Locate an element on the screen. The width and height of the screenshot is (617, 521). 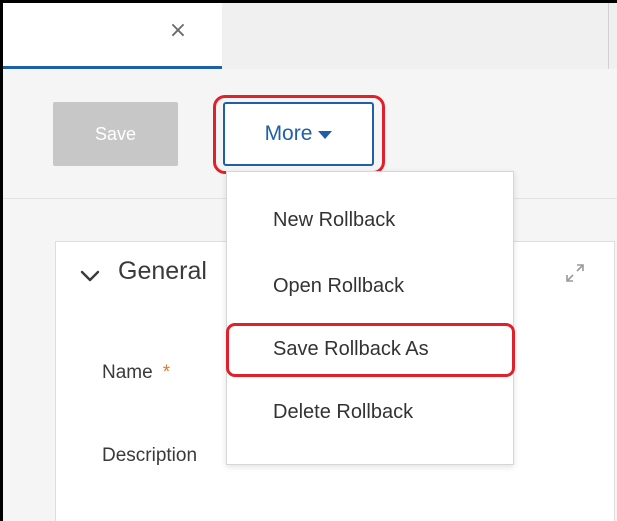
tab-active: × is located at coordinates (112, 36).